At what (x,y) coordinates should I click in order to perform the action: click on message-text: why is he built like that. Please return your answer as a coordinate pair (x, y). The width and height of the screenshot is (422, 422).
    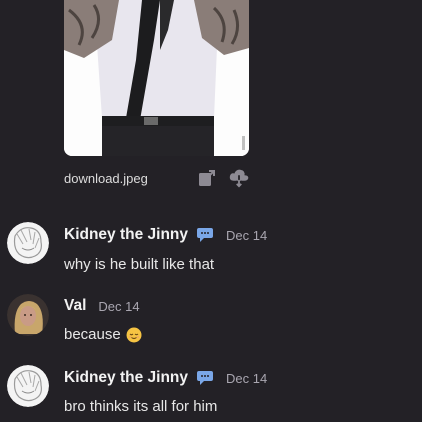
    Looking at the image, I should click on (139, 264).